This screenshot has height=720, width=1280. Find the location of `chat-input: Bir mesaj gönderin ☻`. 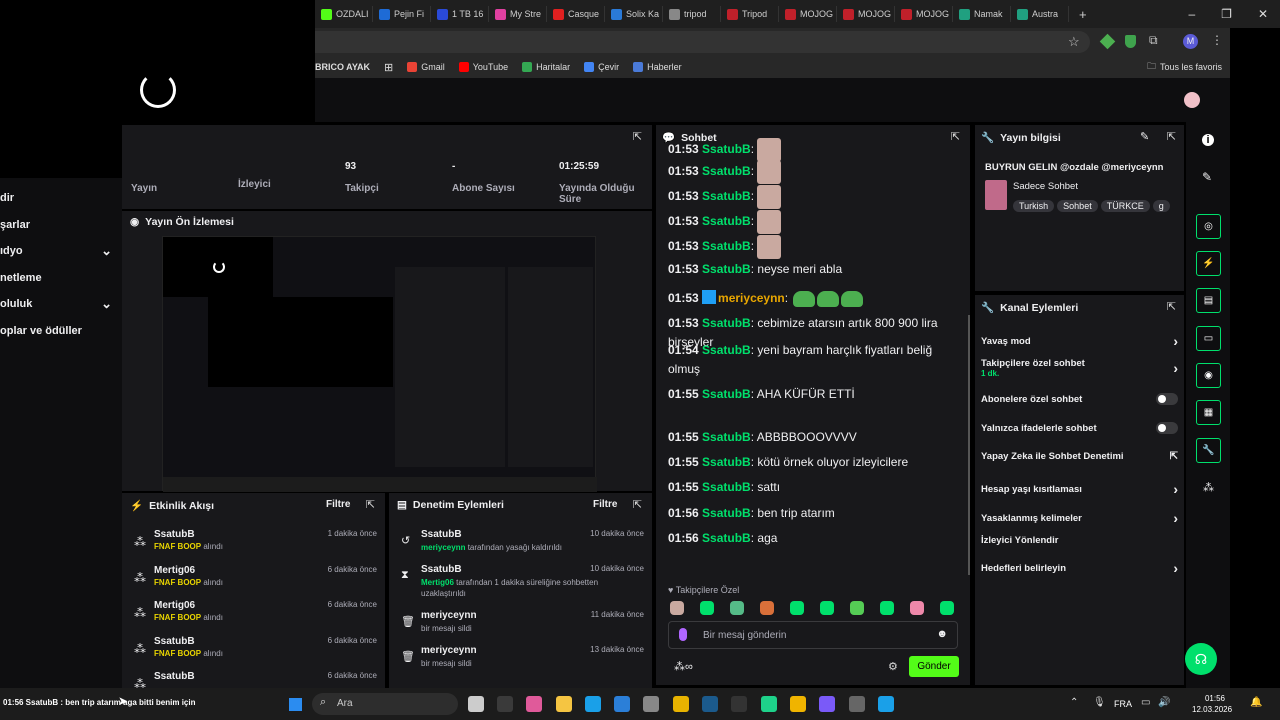

chat-input: Bir mesaj gönderin ☻ is located at coordinates (813, 635).